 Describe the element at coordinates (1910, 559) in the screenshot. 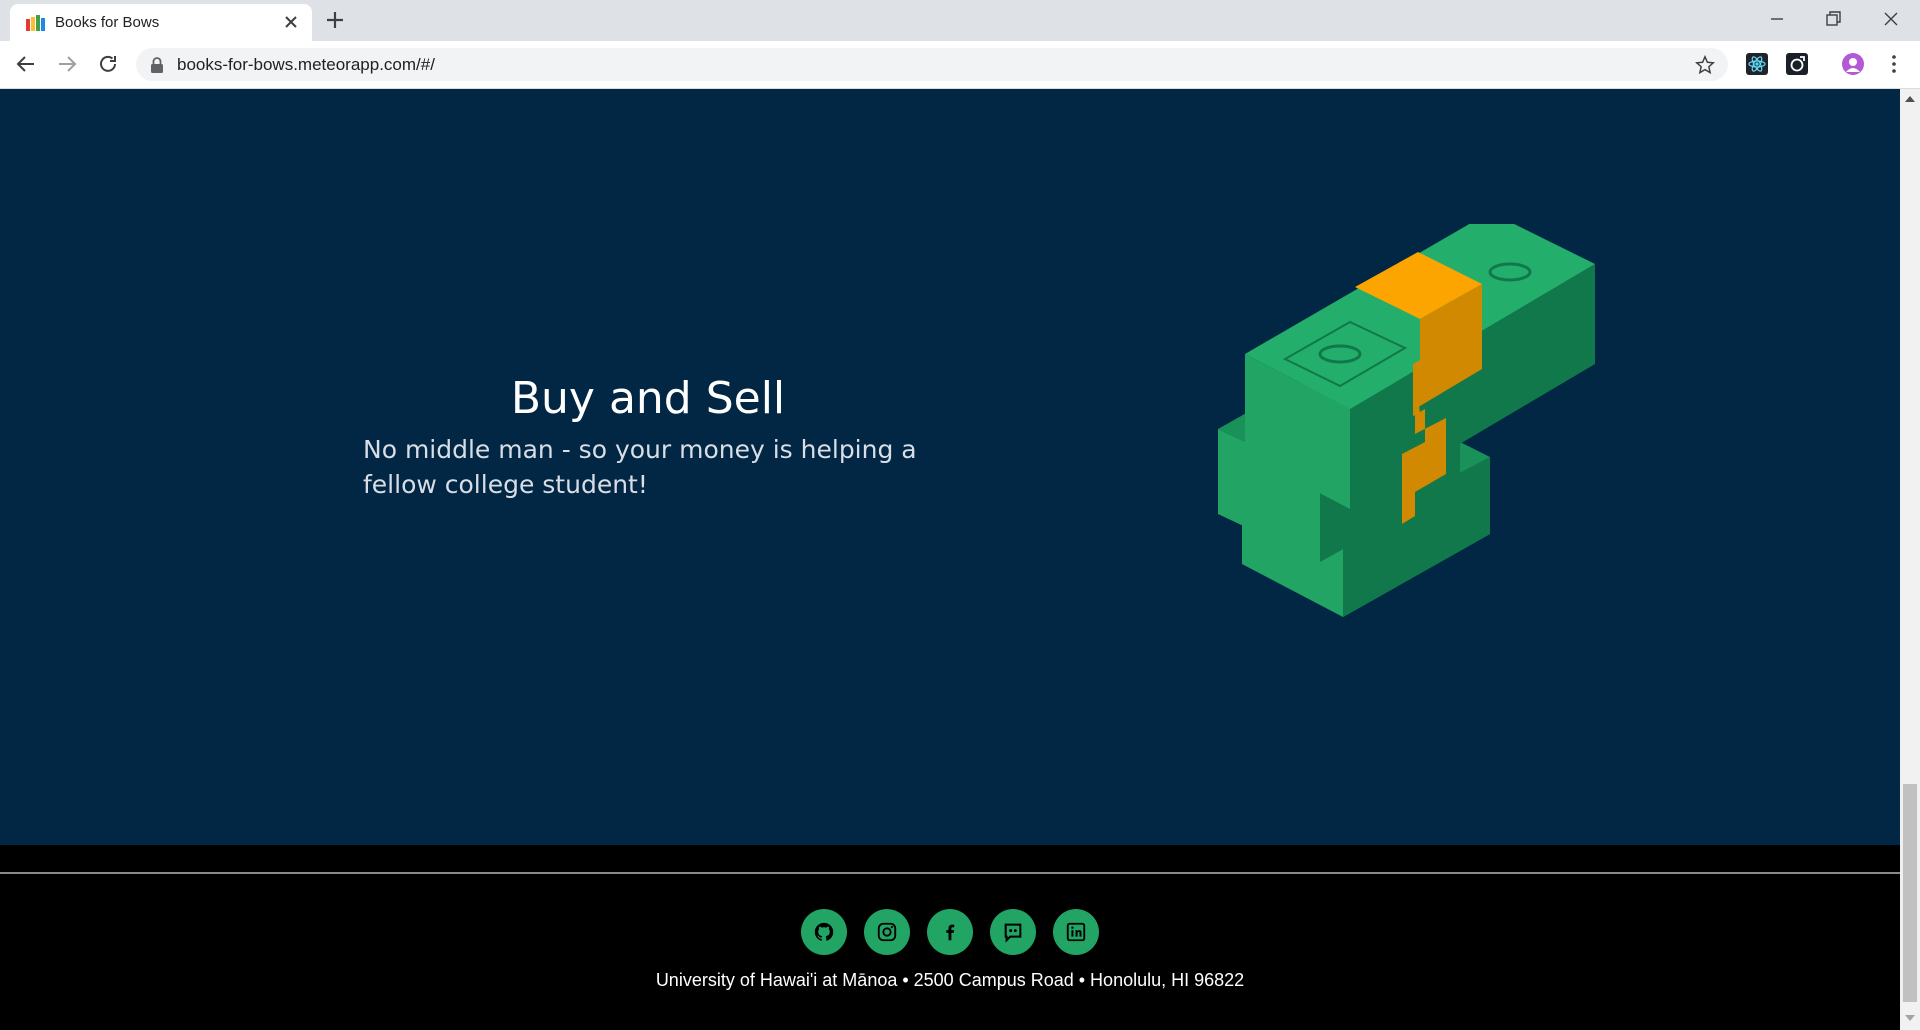

I see `page-scrollbar` at that location.